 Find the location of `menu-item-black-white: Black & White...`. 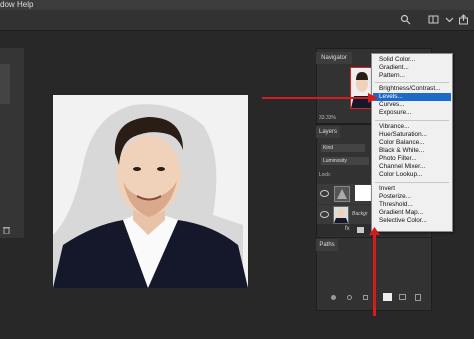

menu-item-black-white: Black & White... is located at coordinates (412, 151).